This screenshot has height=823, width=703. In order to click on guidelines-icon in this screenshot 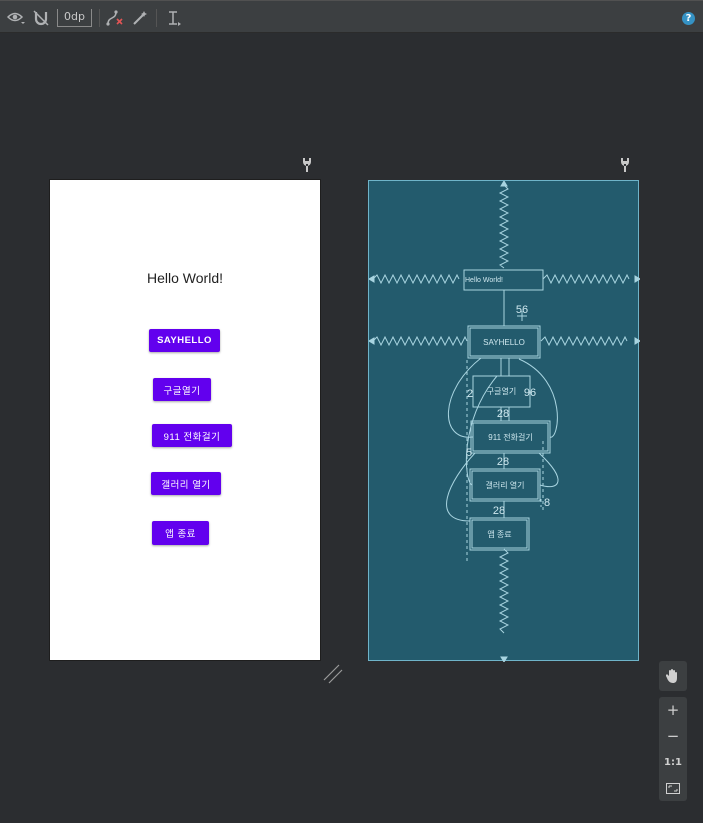, I will do `click(174, 18)`.